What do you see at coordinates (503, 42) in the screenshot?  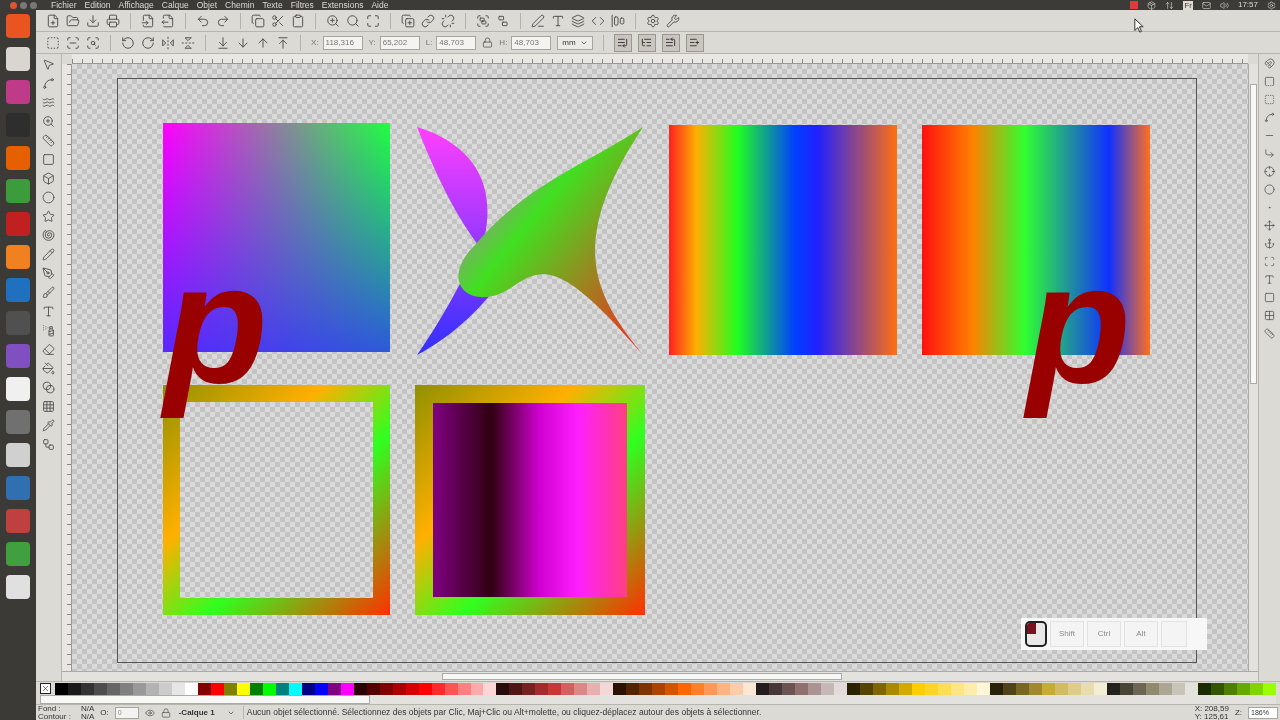 I see `field-label: H:` at bounding box center [503, 42].